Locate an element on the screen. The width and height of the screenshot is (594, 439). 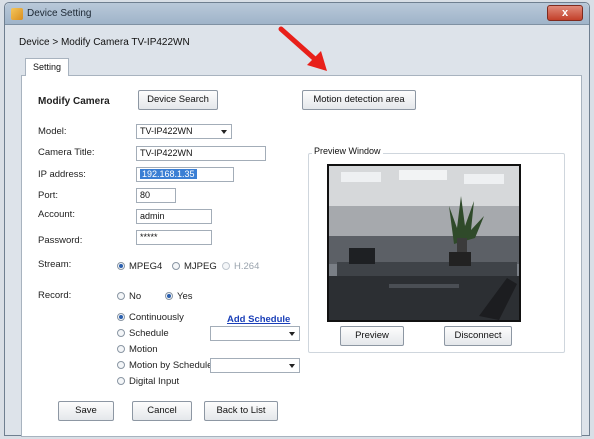
stream-label: Stream: is located at coordinates (55, 264).